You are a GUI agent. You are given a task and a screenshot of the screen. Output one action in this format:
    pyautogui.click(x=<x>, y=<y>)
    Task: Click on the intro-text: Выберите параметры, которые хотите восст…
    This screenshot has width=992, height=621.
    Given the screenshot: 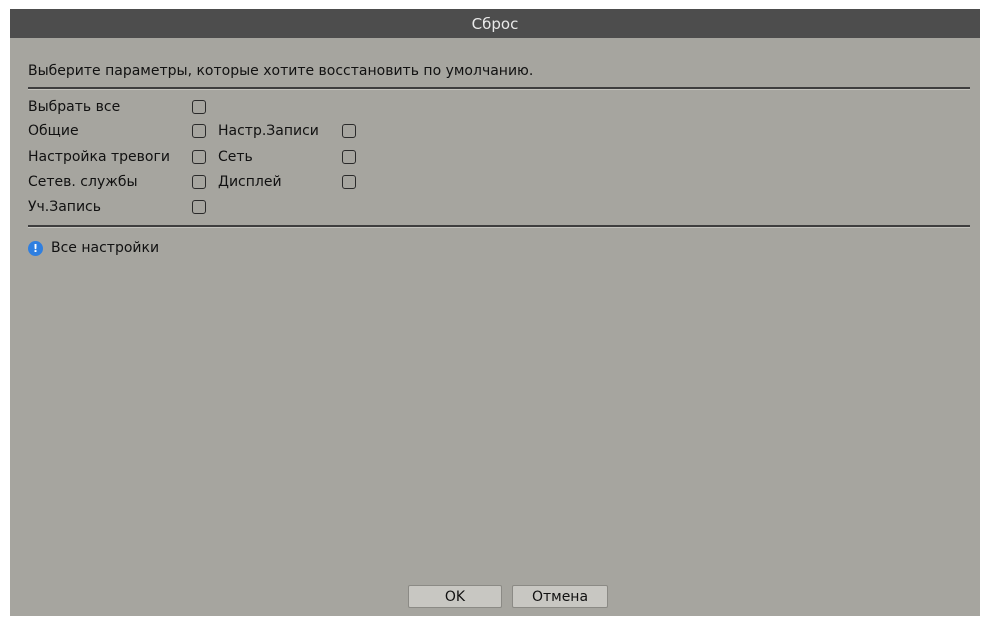 What is the action you would take?
    pyautogui.click(x=281, y=71)
    